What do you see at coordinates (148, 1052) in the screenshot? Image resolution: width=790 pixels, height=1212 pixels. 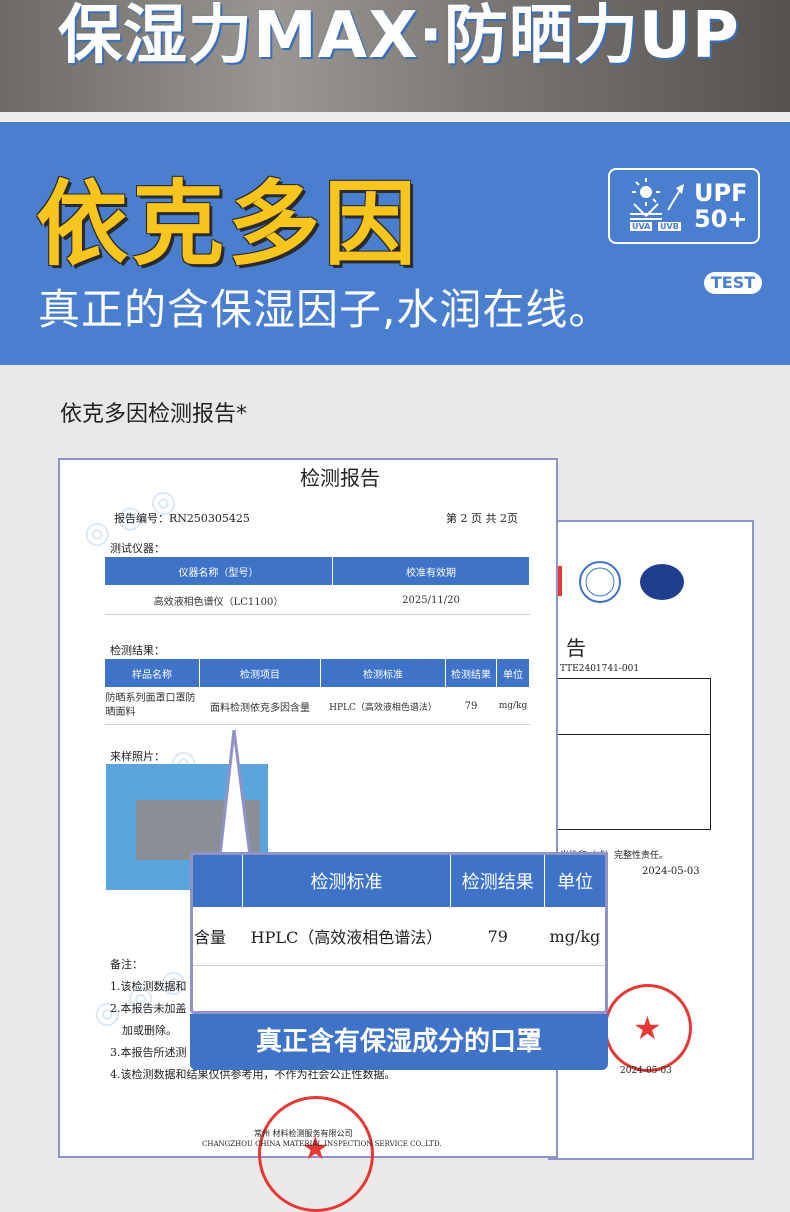 I see `note-item: 3.本报告所述测` at bounding box center [148, 1052].